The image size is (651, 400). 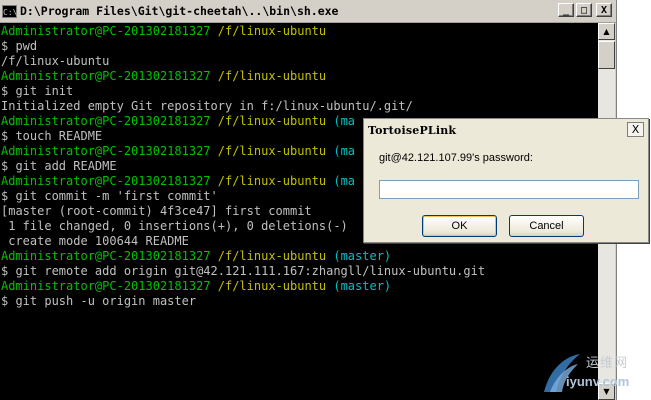 I want to click on cancel-button: Cancel, so click(x=546, y=226).